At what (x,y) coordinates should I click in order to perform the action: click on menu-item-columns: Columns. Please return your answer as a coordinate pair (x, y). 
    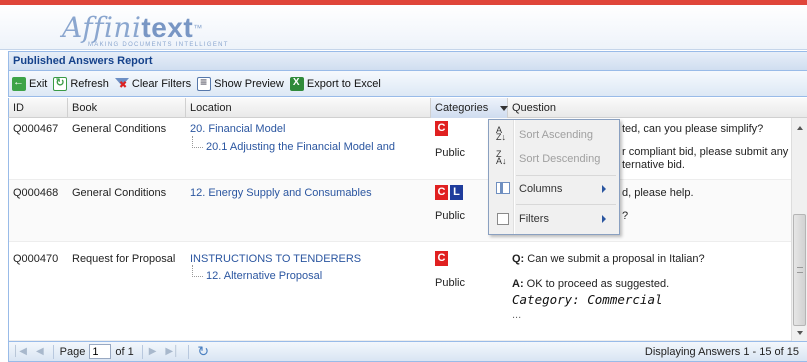
    Looking at the image, I should click on (554, 189).